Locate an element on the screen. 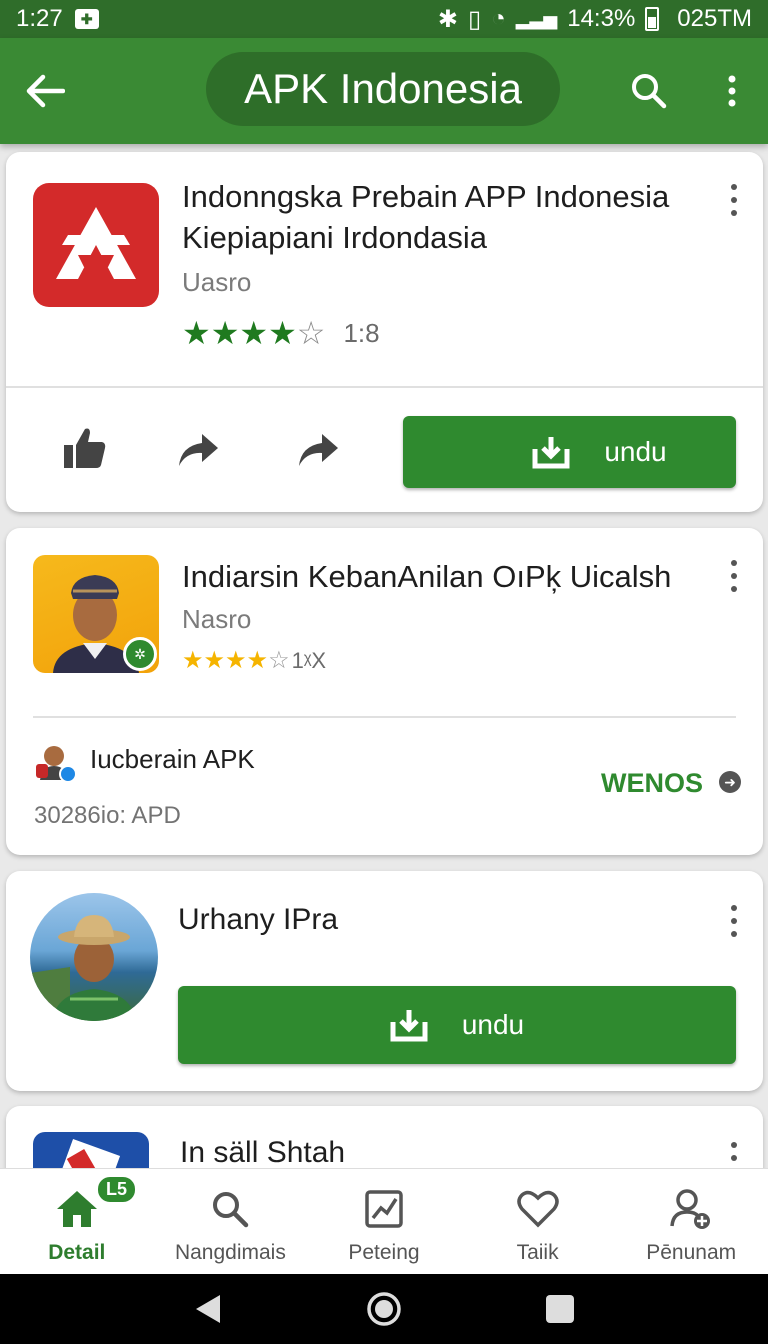 The width and height of the screenshot is (768, 1344). system-nav-bar is located at coordinates (384, 1309).